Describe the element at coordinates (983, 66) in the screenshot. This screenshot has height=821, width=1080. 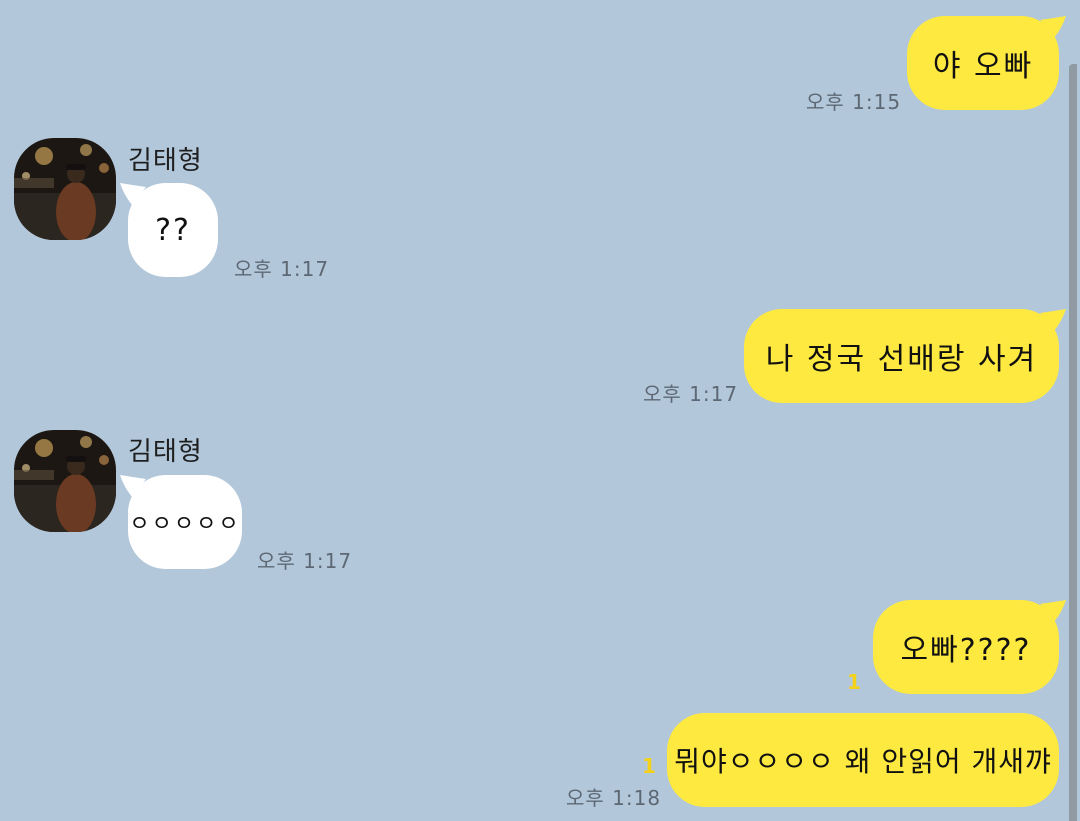
I see `message-text: 야 오빠` at that location.